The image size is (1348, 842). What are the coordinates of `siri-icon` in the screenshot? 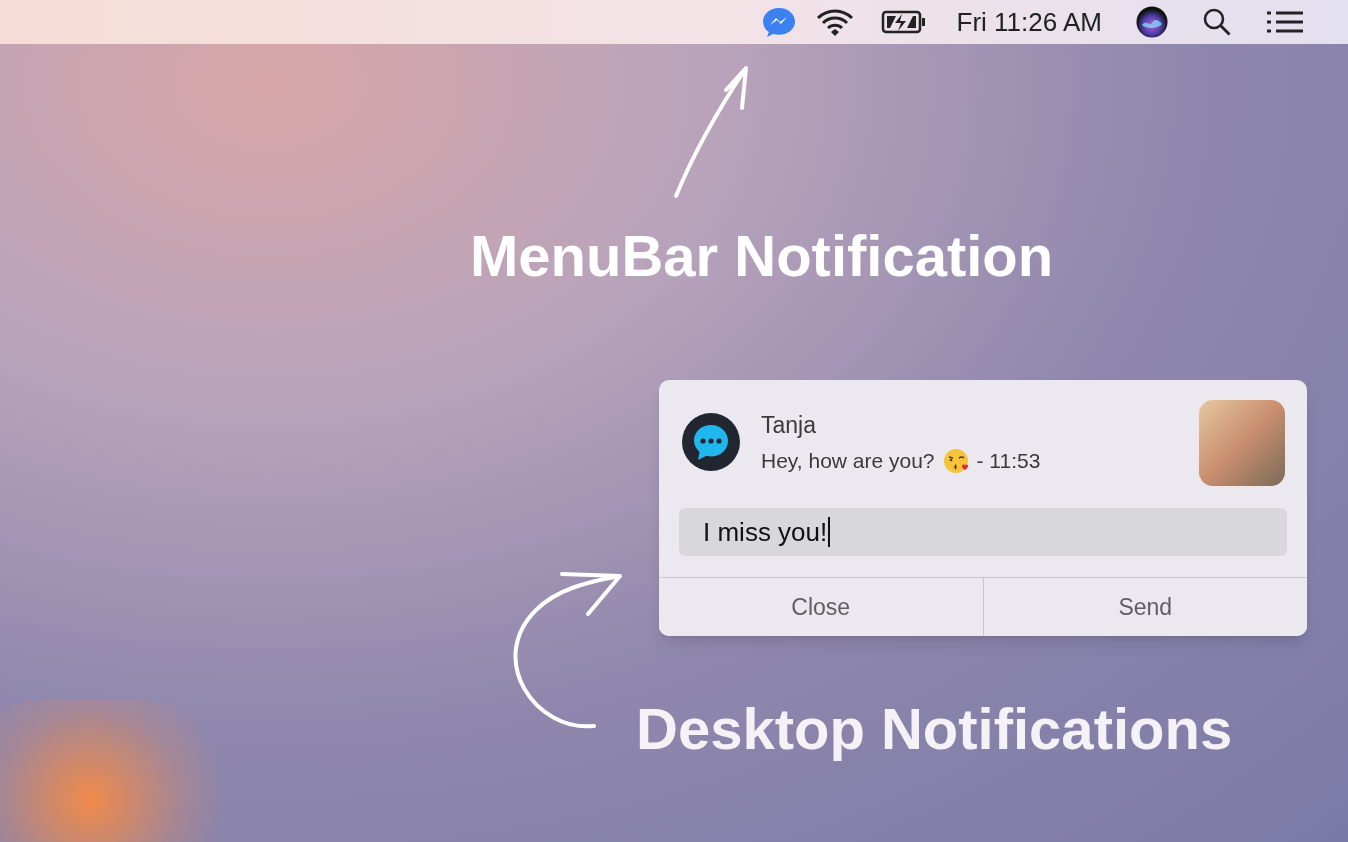 It's located at (1152, 22).